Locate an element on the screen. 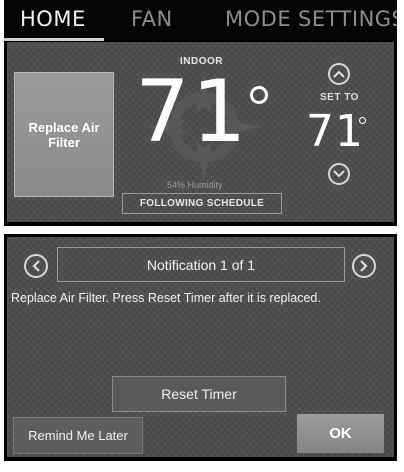  tab-fan: FAN is located at coordinates (152, 19).